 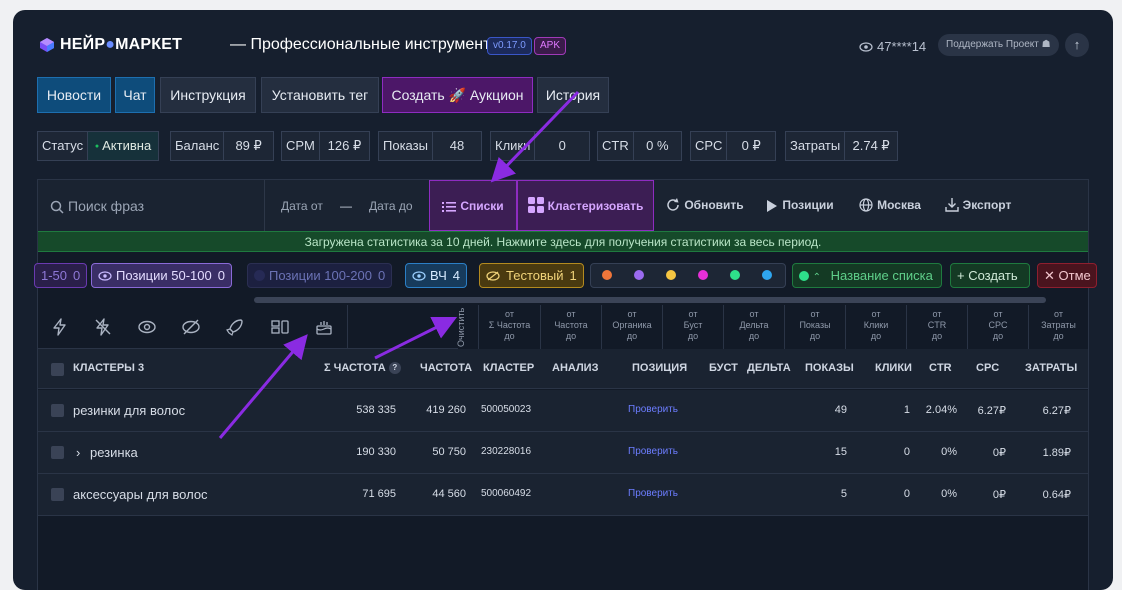 What do you see at coordinates (906, 494) in the screenshot?
I see `clicks-cell: 0` at bounding box center [906, 494].